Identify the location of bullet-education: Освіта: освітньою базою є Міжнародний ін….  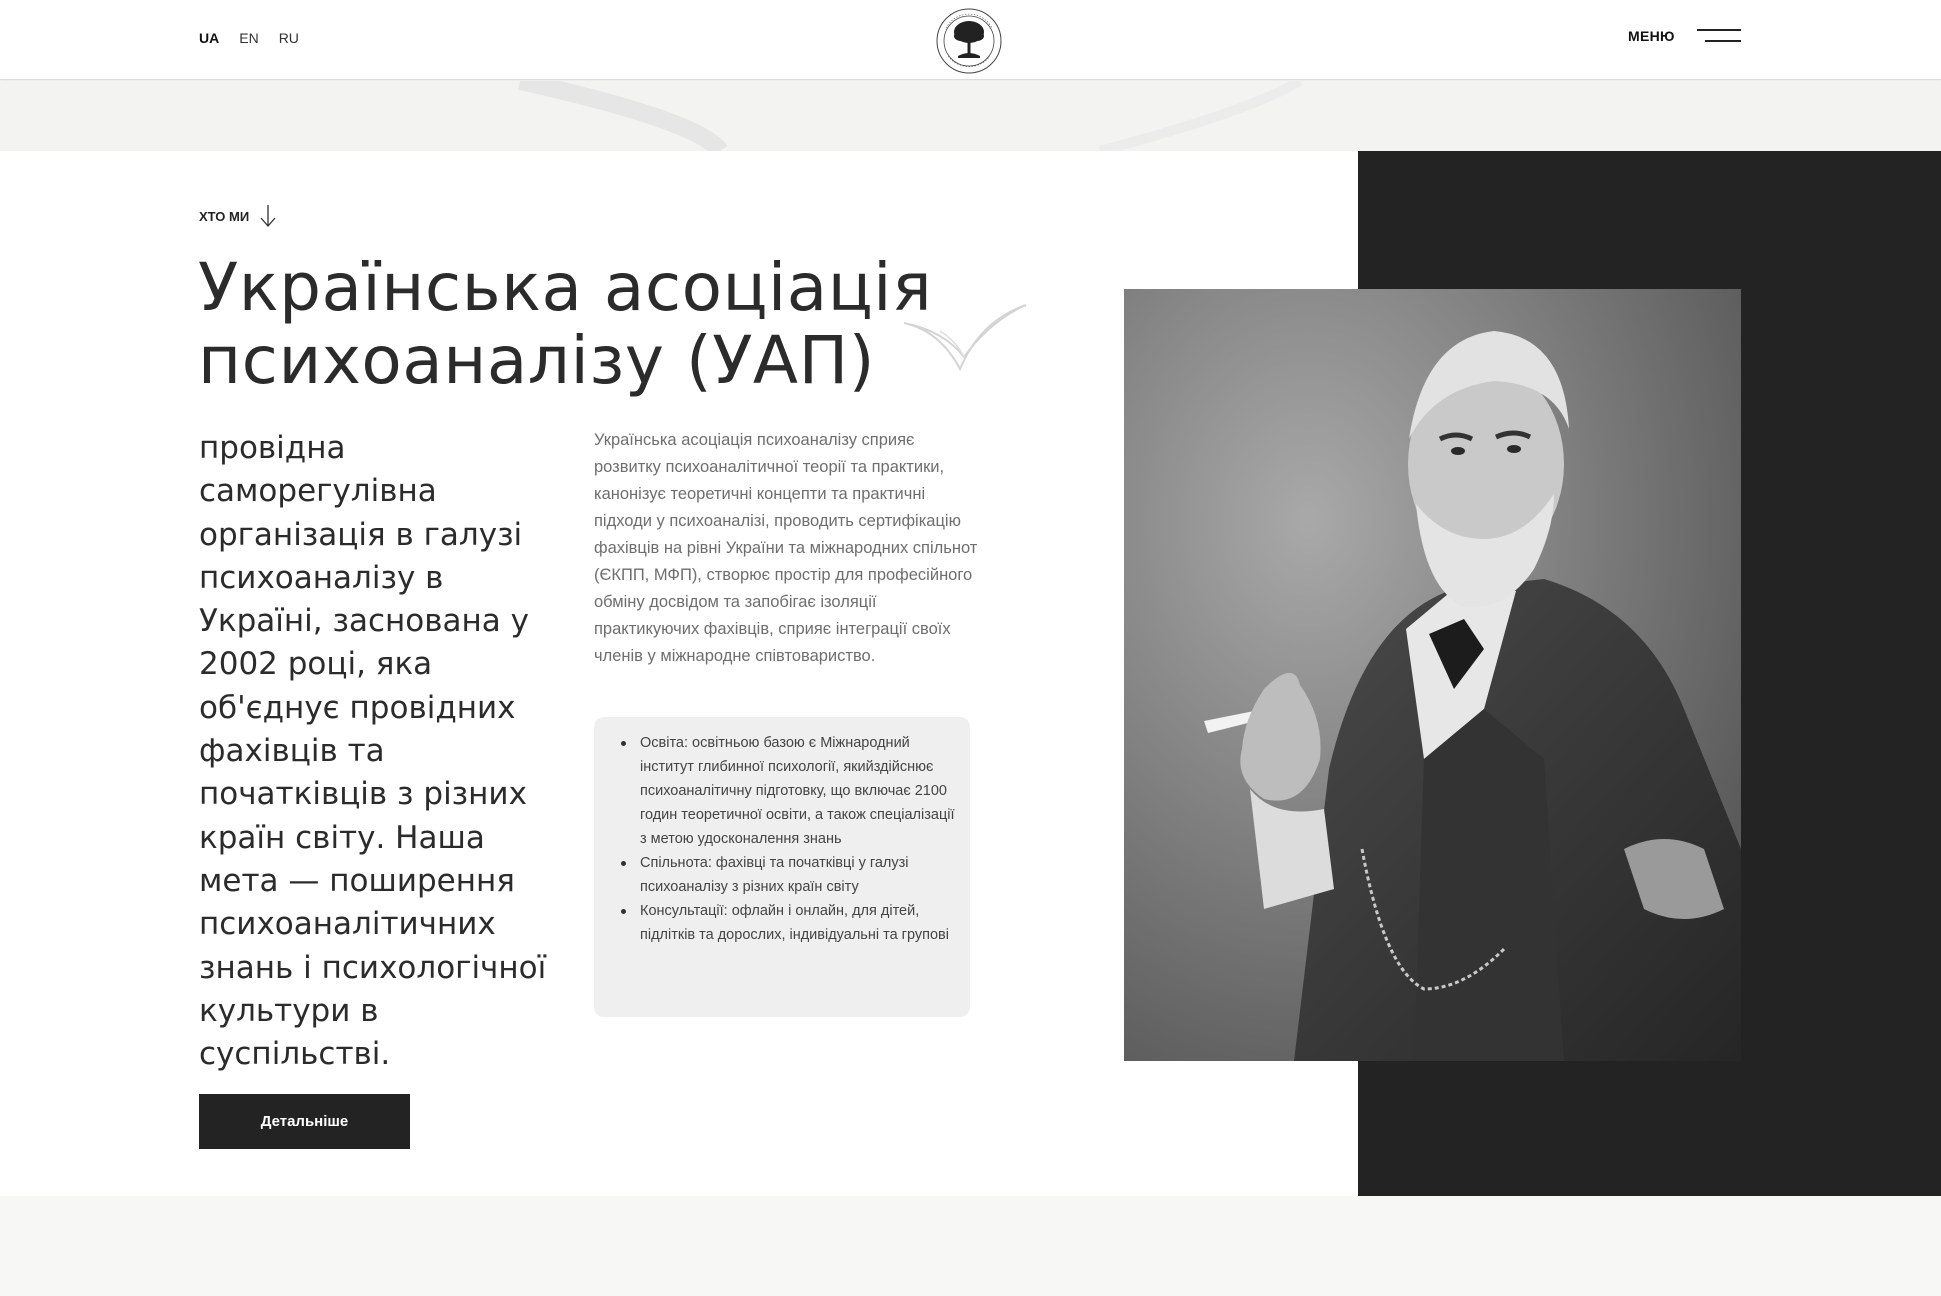
(782, 791).